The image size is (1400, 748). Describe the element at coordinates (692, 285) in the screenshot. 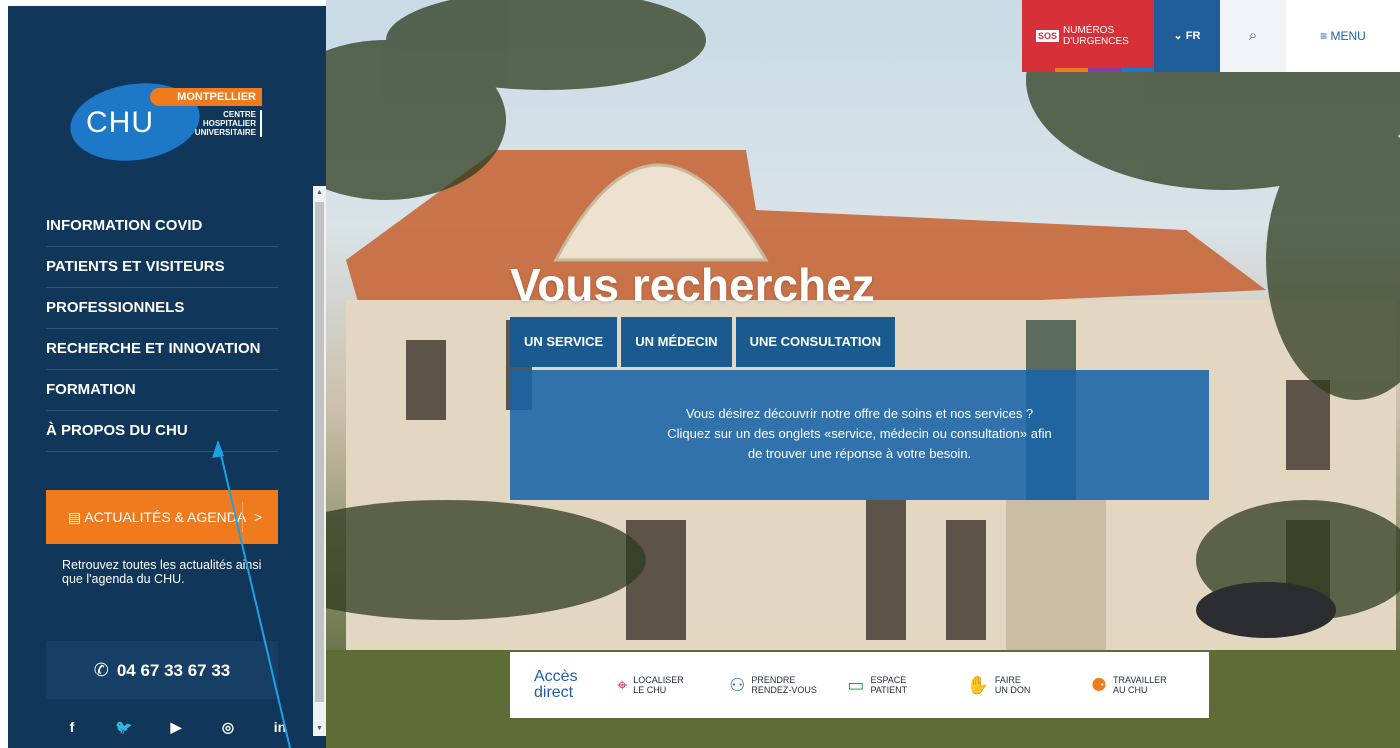

I see `hero-title: Vous recherchez` at that location.